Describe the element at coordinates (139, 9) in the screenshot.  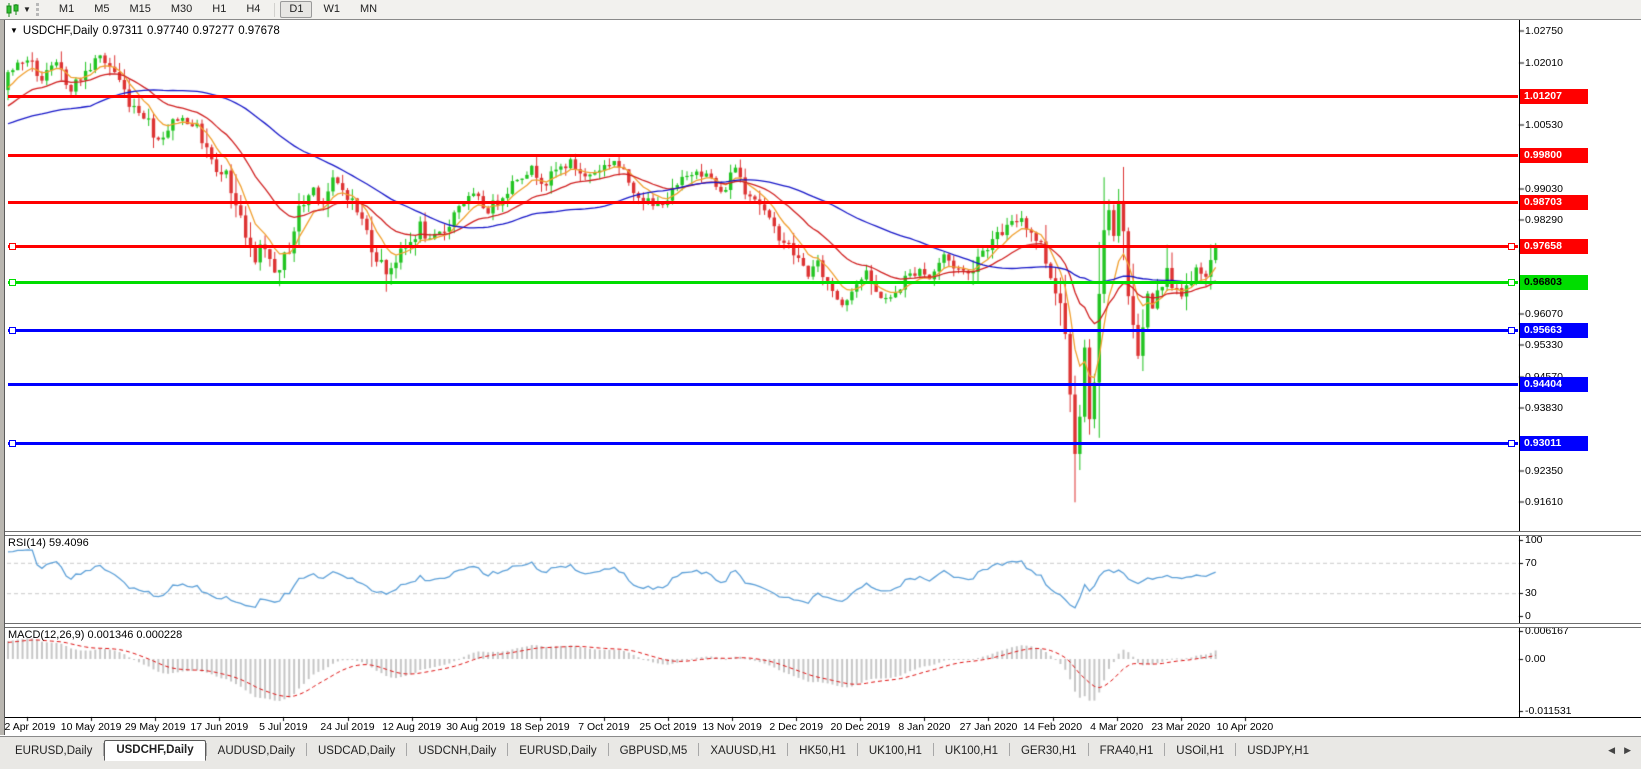
I see `timeframe-button-m15: M15` at that location.